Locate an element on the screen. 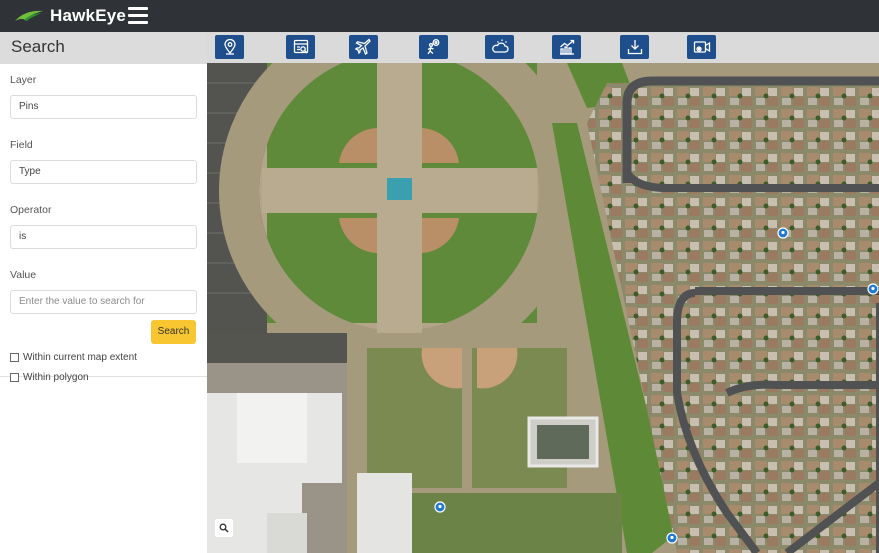 The image size is (879, 553). analytics-button is located at coordinates (566, 47).